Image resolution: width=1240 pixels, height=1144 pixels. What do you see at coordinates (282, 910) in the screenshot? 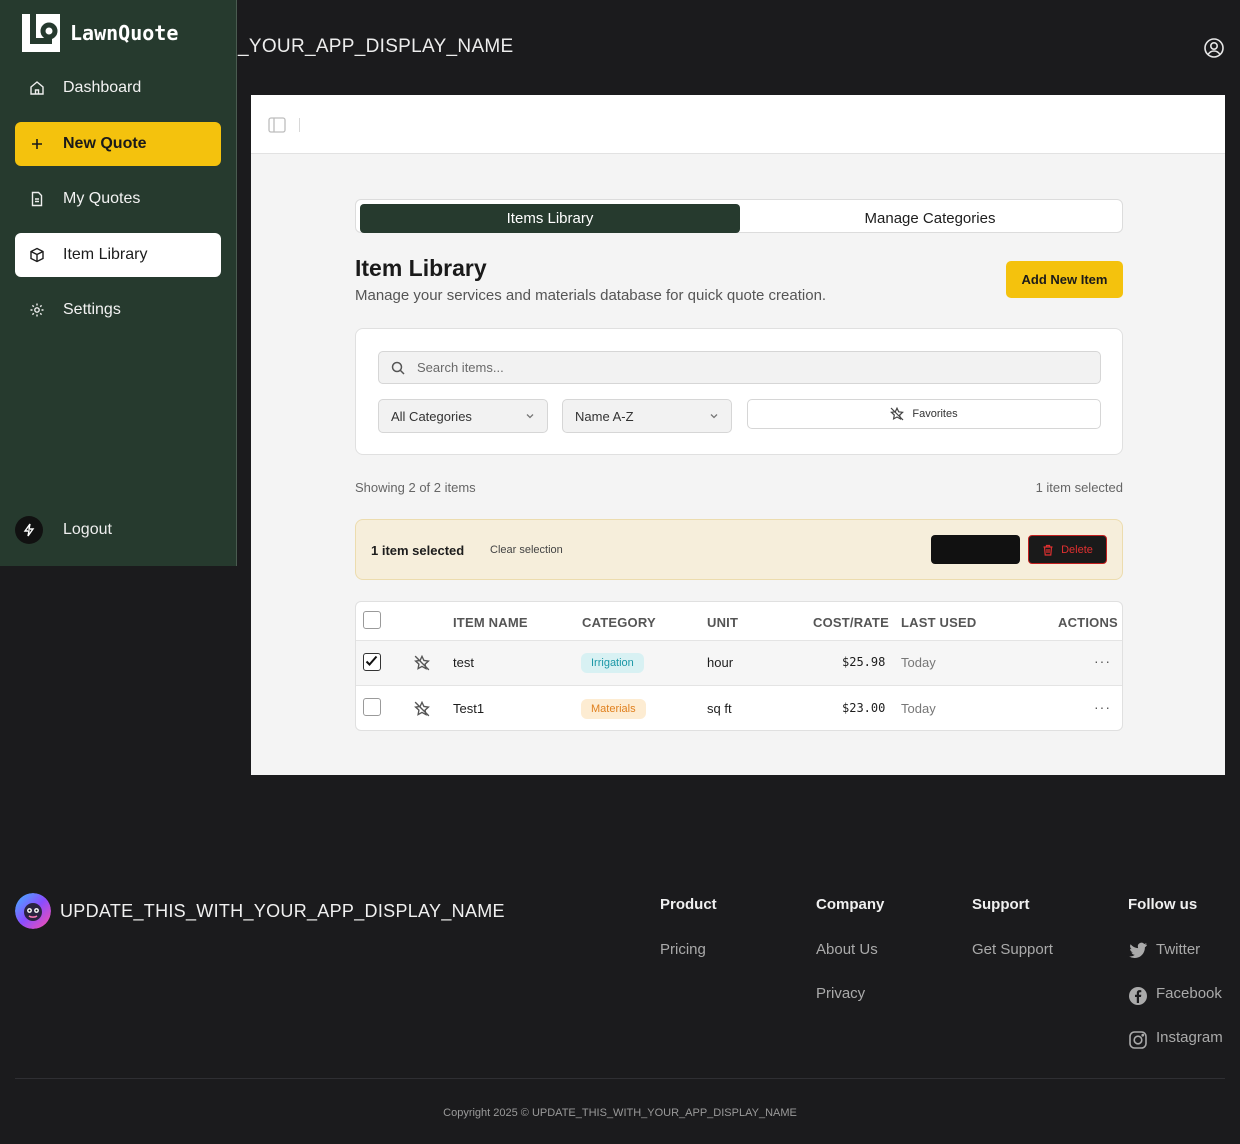
I see `footer-app-name: UPDATE_THIS_WITH_YOUR_APP_DISPLAY_NAME` at bounding box center [282, 910].